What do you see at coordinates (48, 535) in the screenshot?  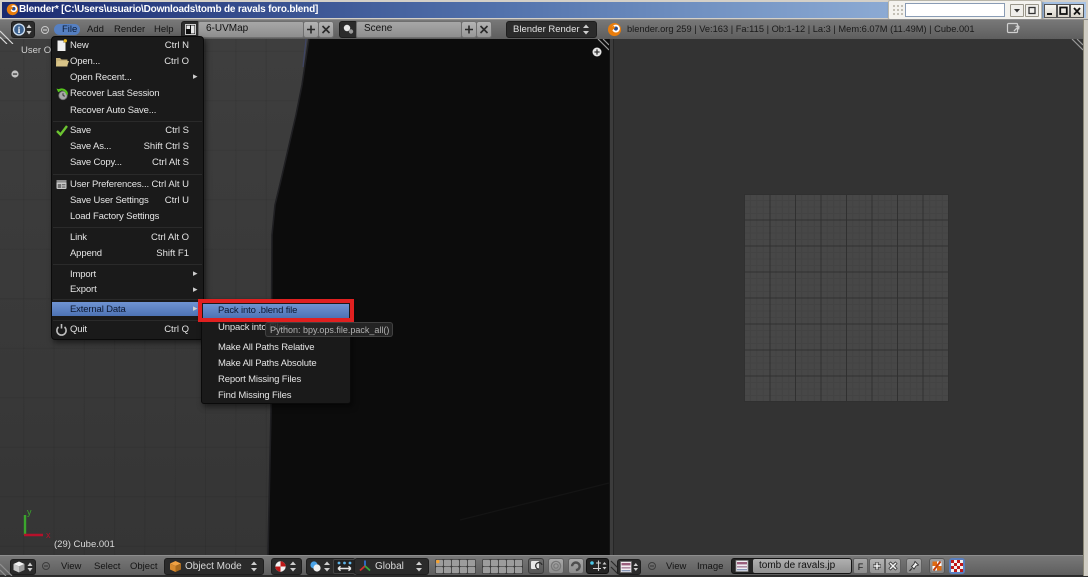 I see `svg-text: x` at bounding box center [48, 535].